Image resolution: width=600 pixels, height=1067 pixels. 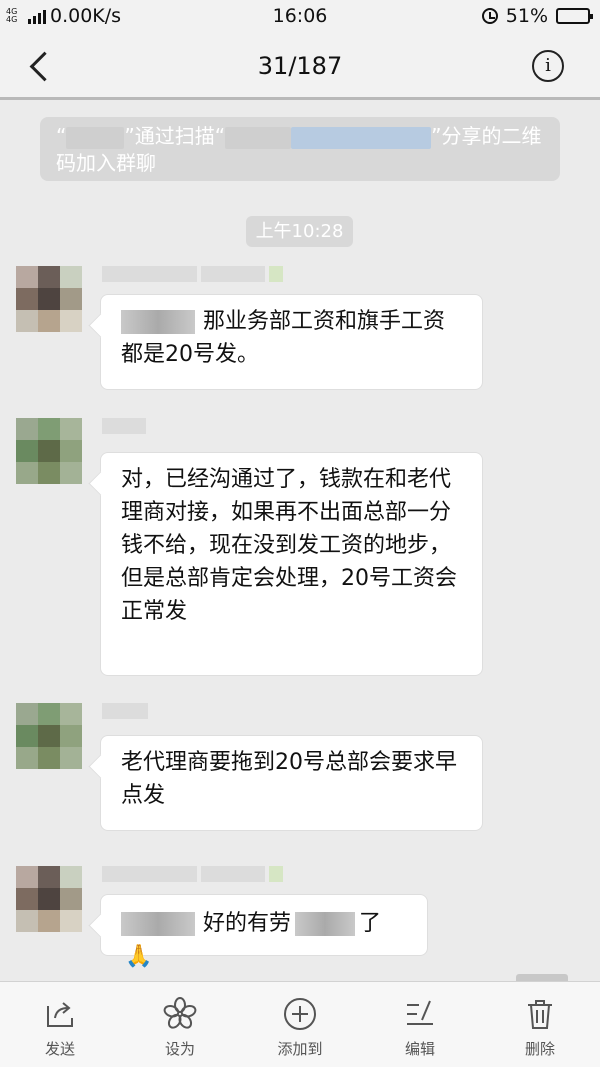 What do you see at coordinates (175, 136) in the screenshot?
I see `system-message-part2: ”通过扫描“` at bounding box center [175, 136].